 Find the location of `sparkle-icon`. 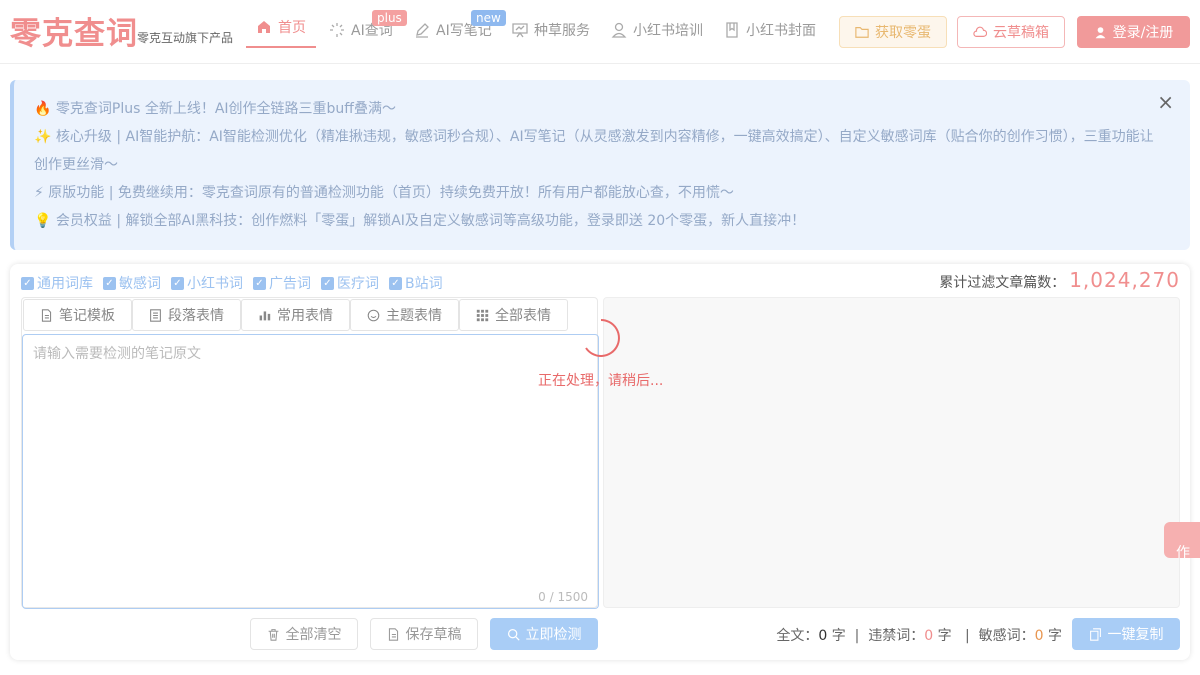

sparkle-icon is located at coordinates (337, 30).